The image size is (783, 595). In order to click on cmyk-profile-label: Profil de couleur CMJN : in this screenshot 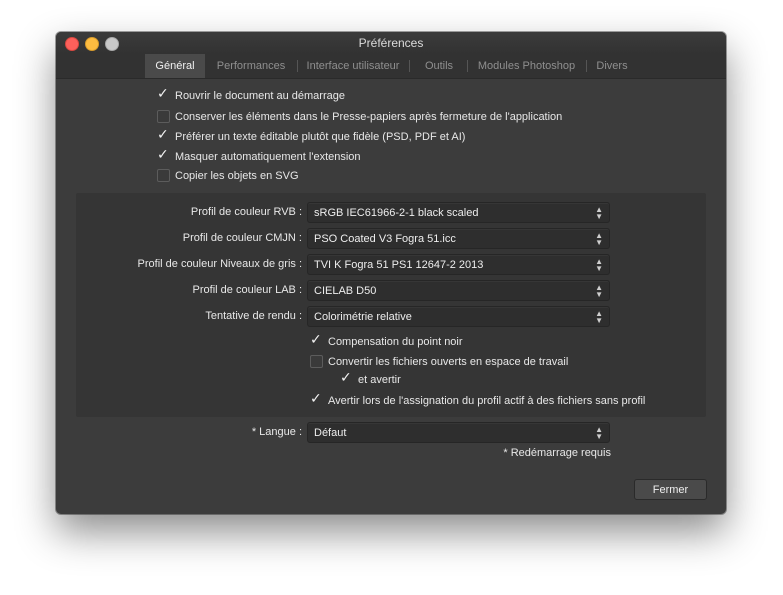, I will do `click(242, 238)`.